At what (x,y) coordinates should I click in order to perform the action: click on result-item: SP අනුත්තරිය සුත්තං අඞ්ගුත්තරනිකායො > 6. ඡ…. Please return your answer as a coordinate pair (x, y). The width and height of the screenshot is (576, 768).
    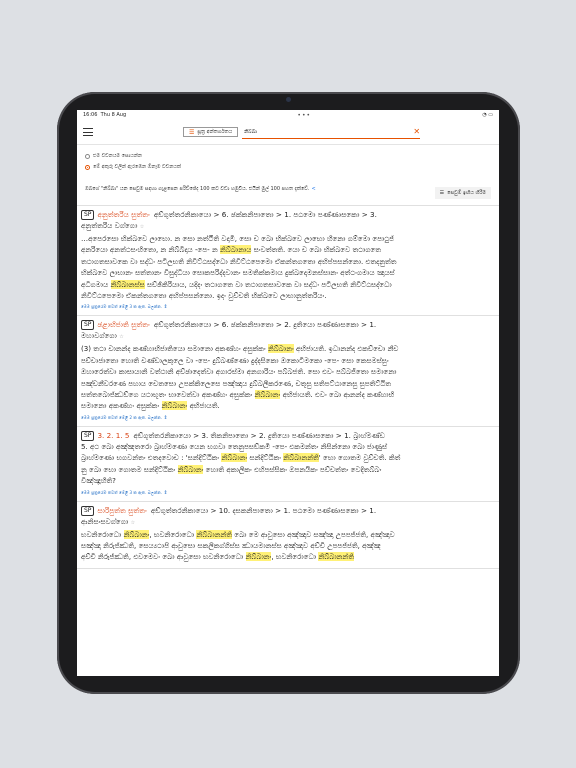
    Looking at the image, I should click on (288, 261).